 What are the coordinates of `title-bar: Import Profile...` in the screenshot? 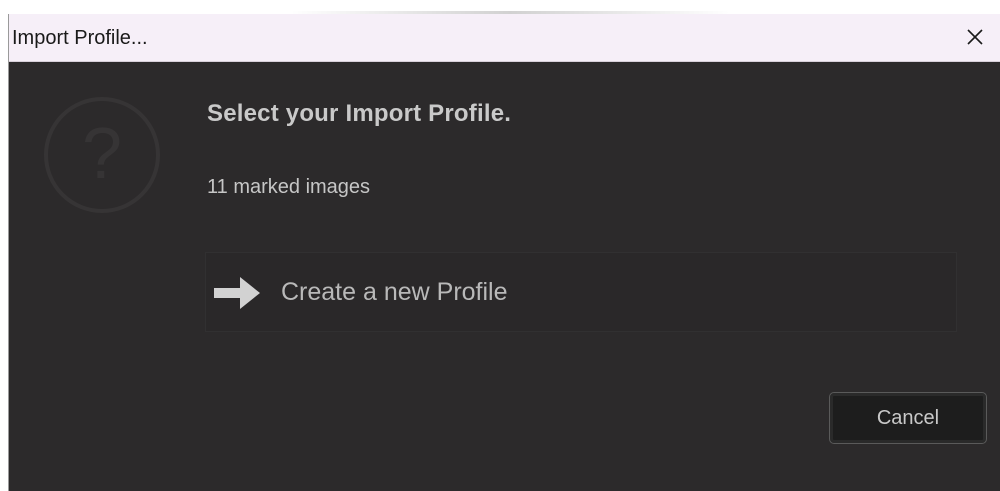 It's located at (504, 38).